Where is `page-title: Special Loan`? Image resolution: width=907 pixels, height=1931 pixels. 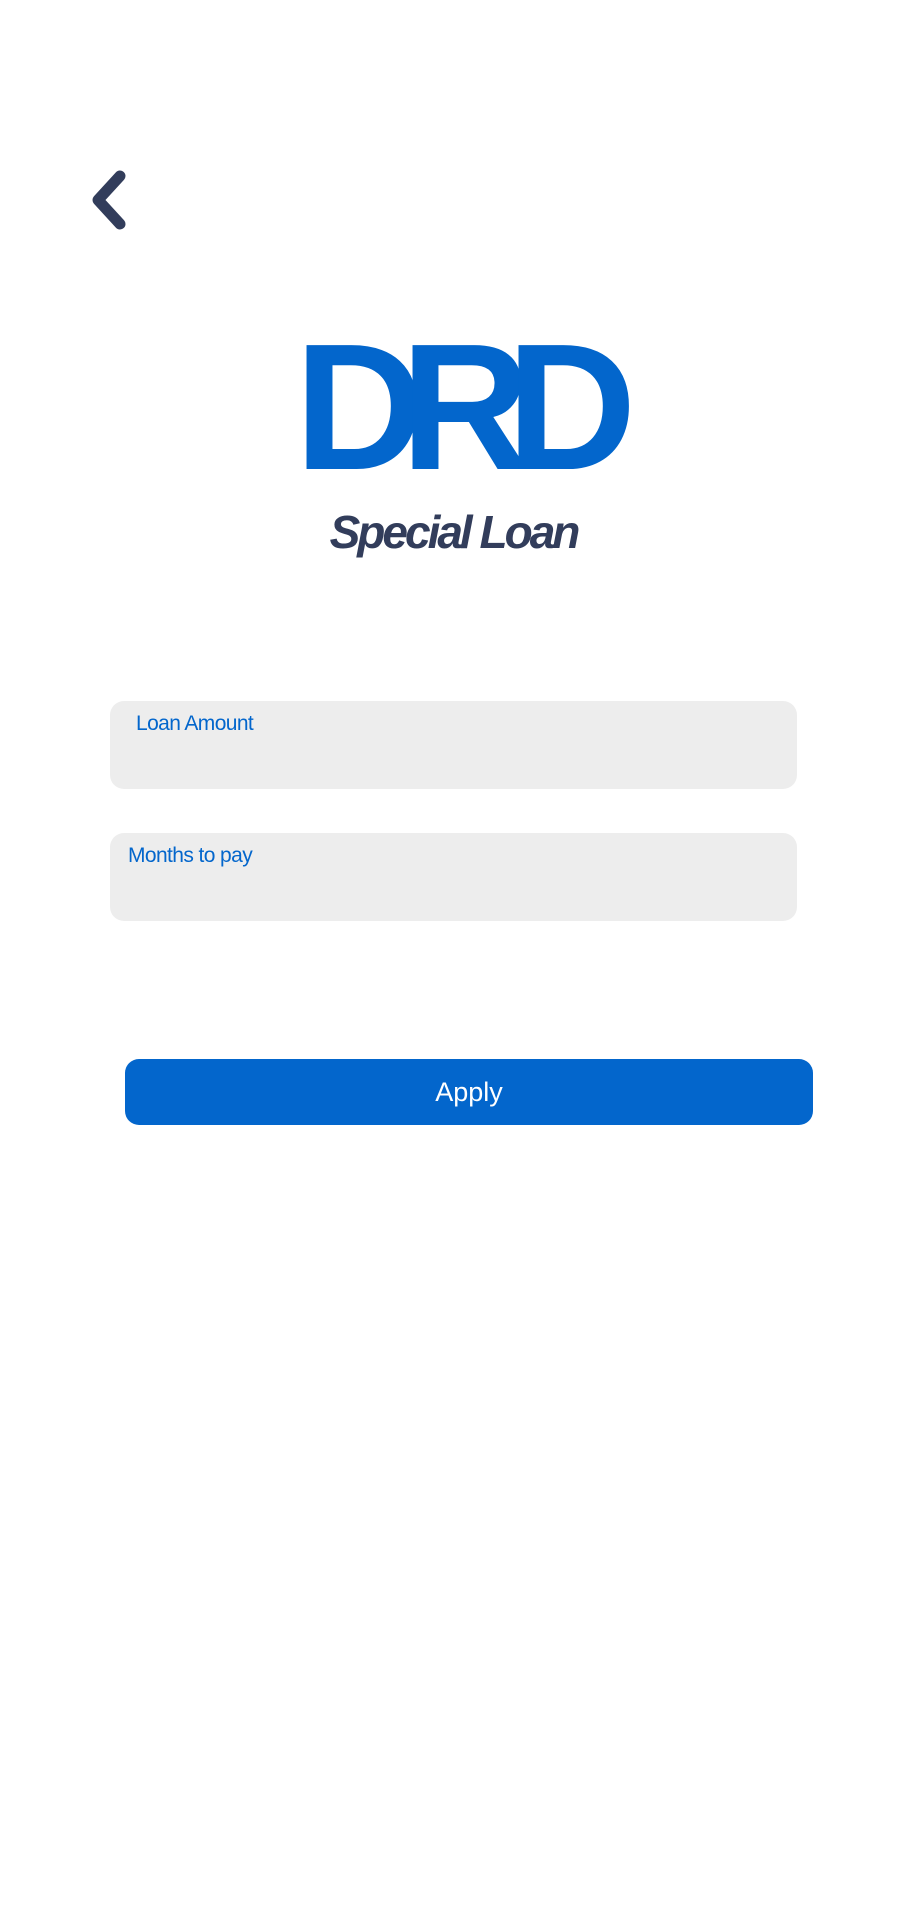
page-title: Special Loan is located at coordinates (455, 532).